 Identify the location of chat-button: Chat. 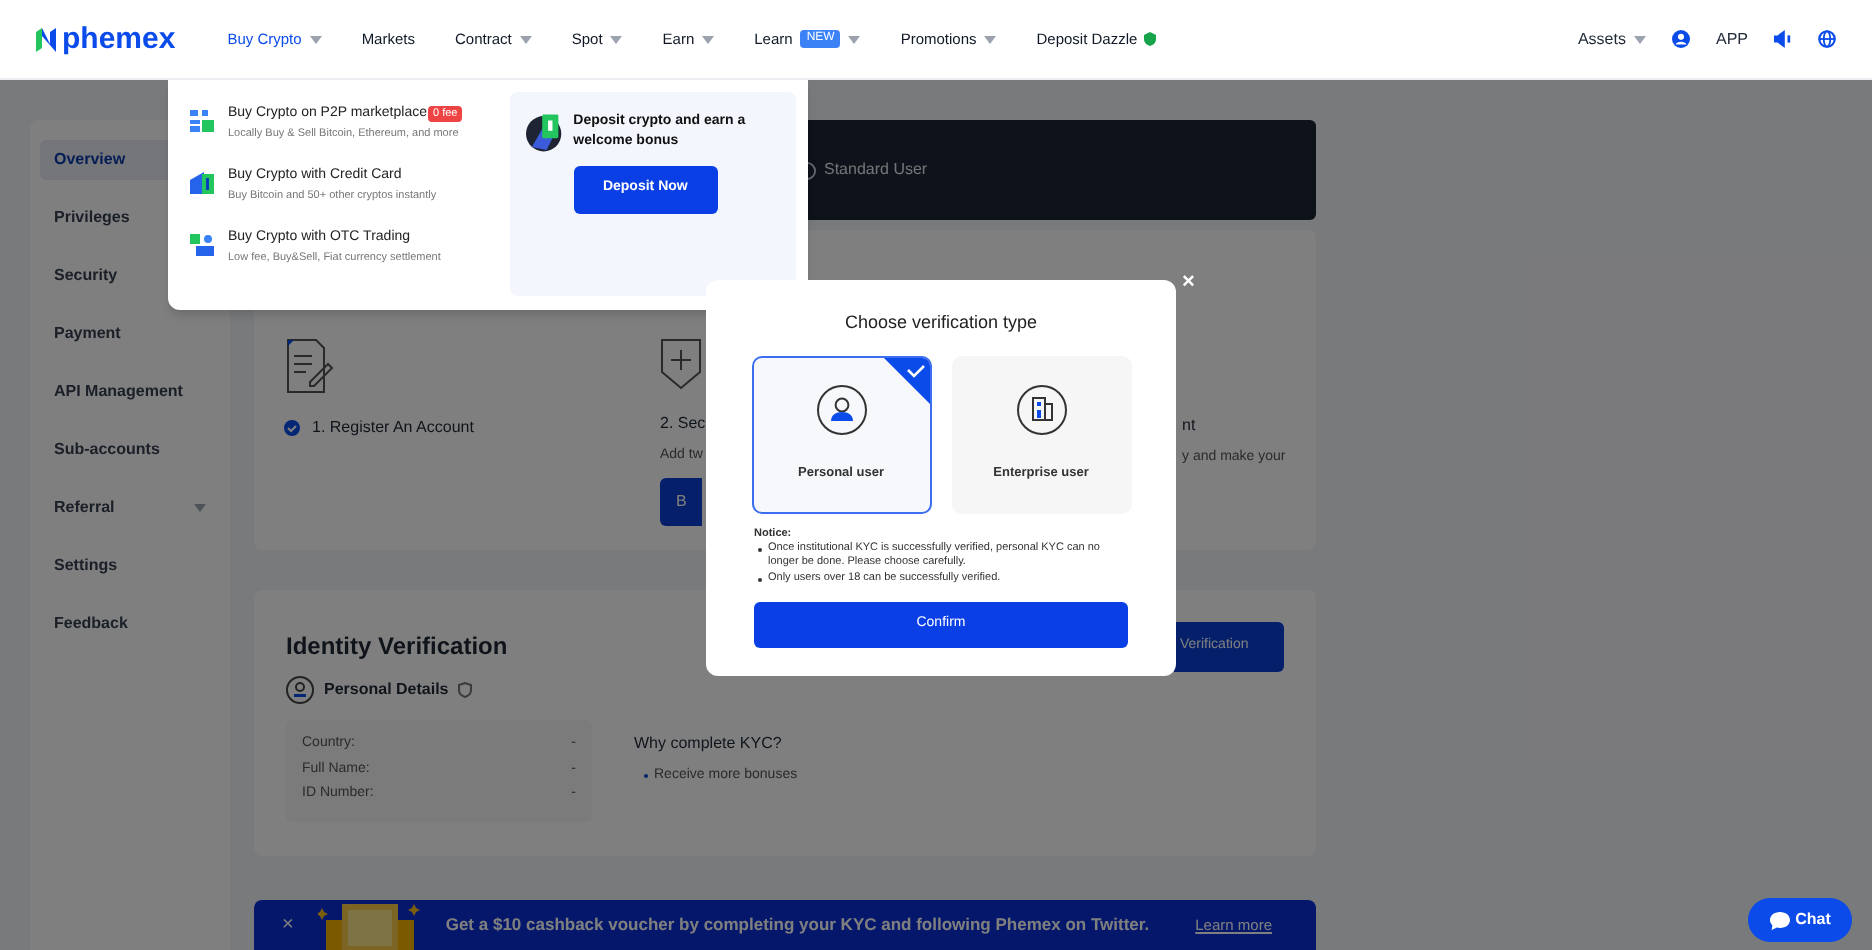
(1800, 920).